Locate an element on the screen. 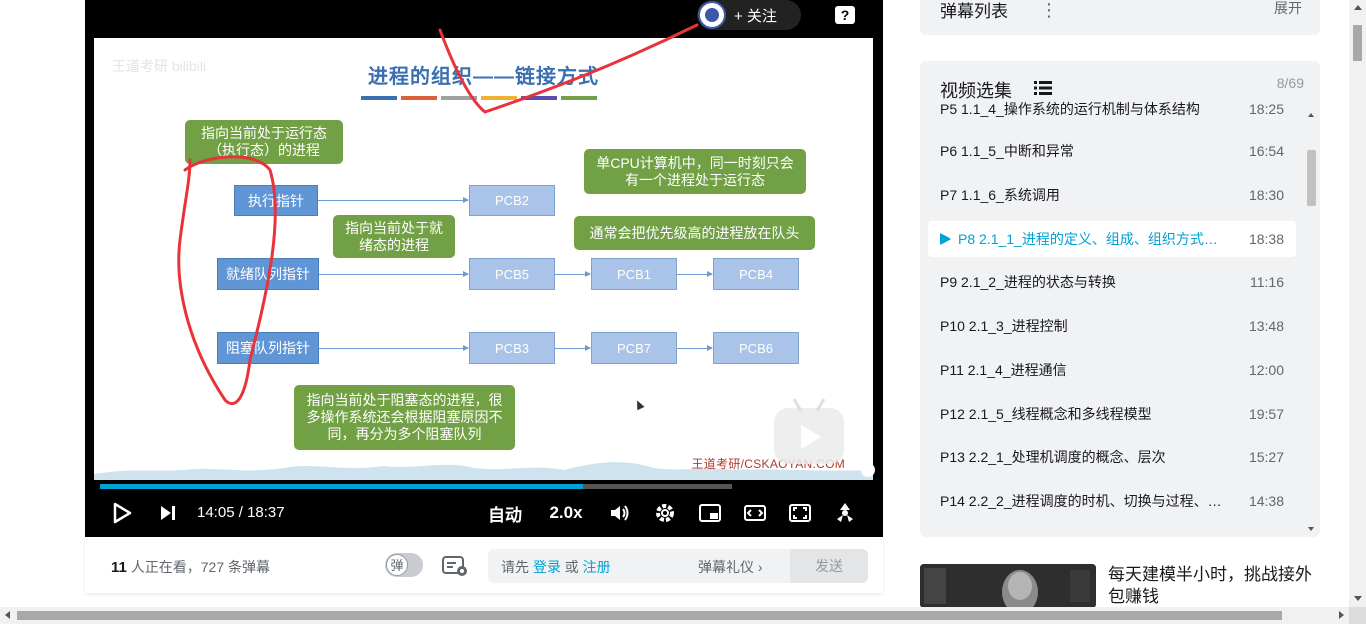 This screenshot has width=1366, height=624. episode-item: P6 1.1_5_中断和异常 16:54 is located at coordinates (1112, 151).